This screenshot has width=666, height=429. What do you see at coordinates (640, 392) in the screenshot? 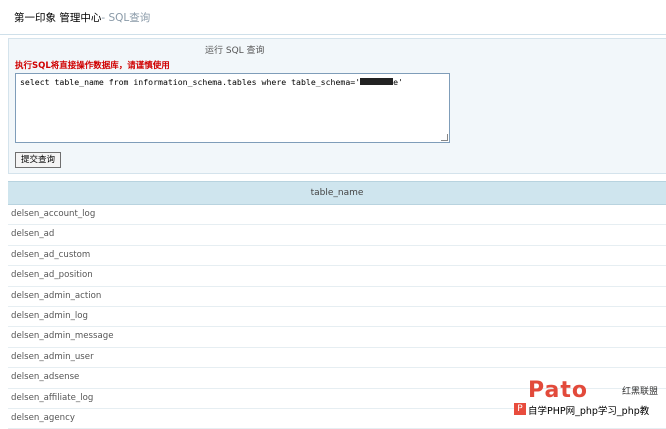
I see `watermark-brand: 红黑联盟` at bounding box center [640, 392].